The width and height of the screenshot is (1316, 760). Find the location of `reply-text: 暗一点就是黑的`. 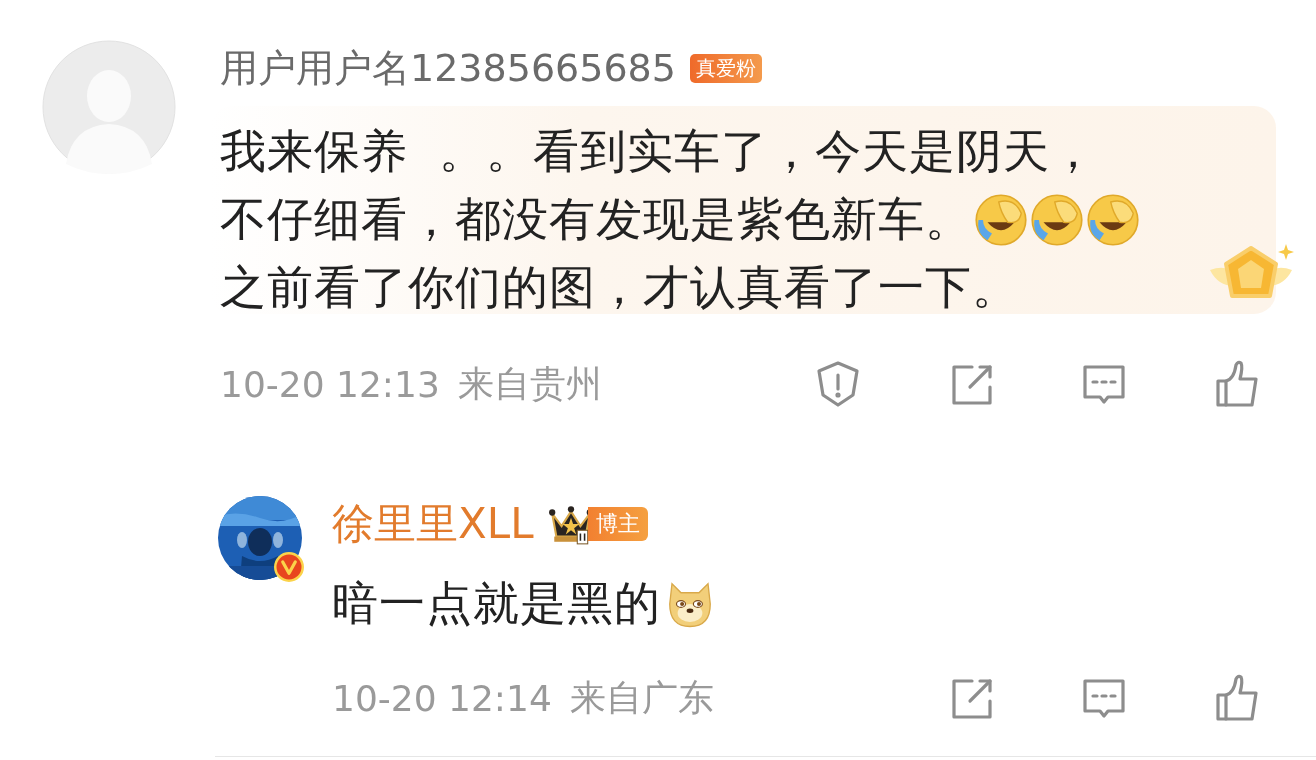

reply-text: 暗一点就是黑的 is located at coordinates (496, 603).